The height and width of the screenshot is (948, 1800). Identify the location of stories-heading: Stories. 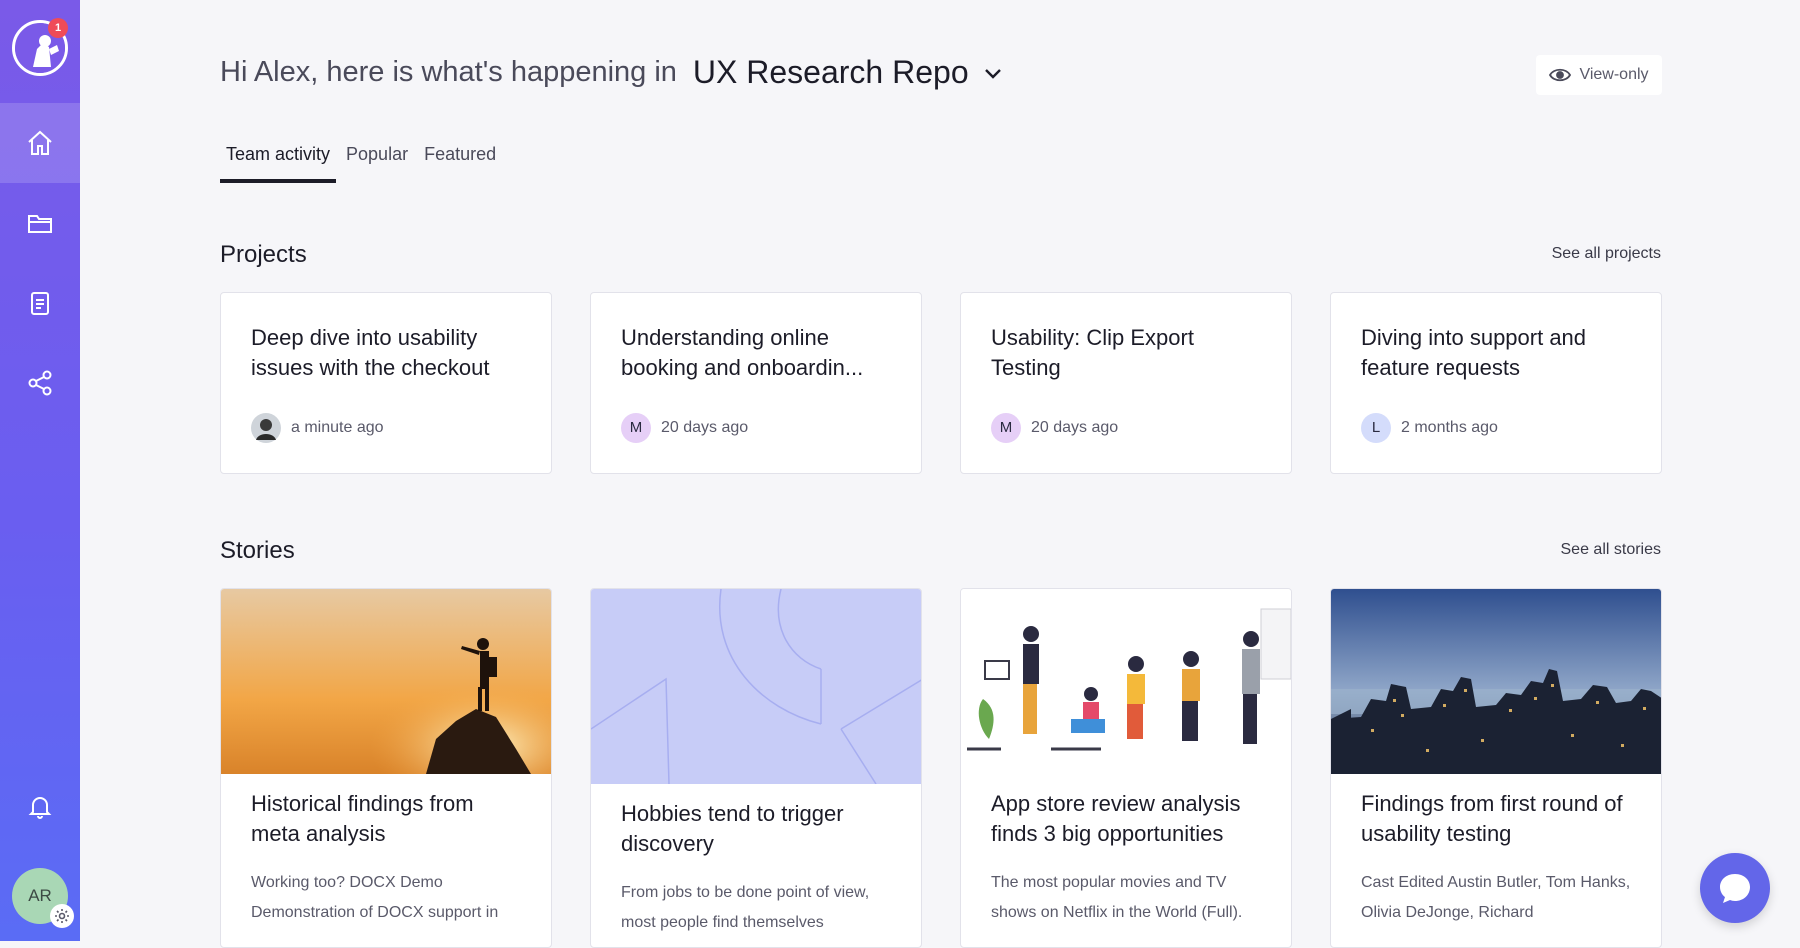
(257, 550).